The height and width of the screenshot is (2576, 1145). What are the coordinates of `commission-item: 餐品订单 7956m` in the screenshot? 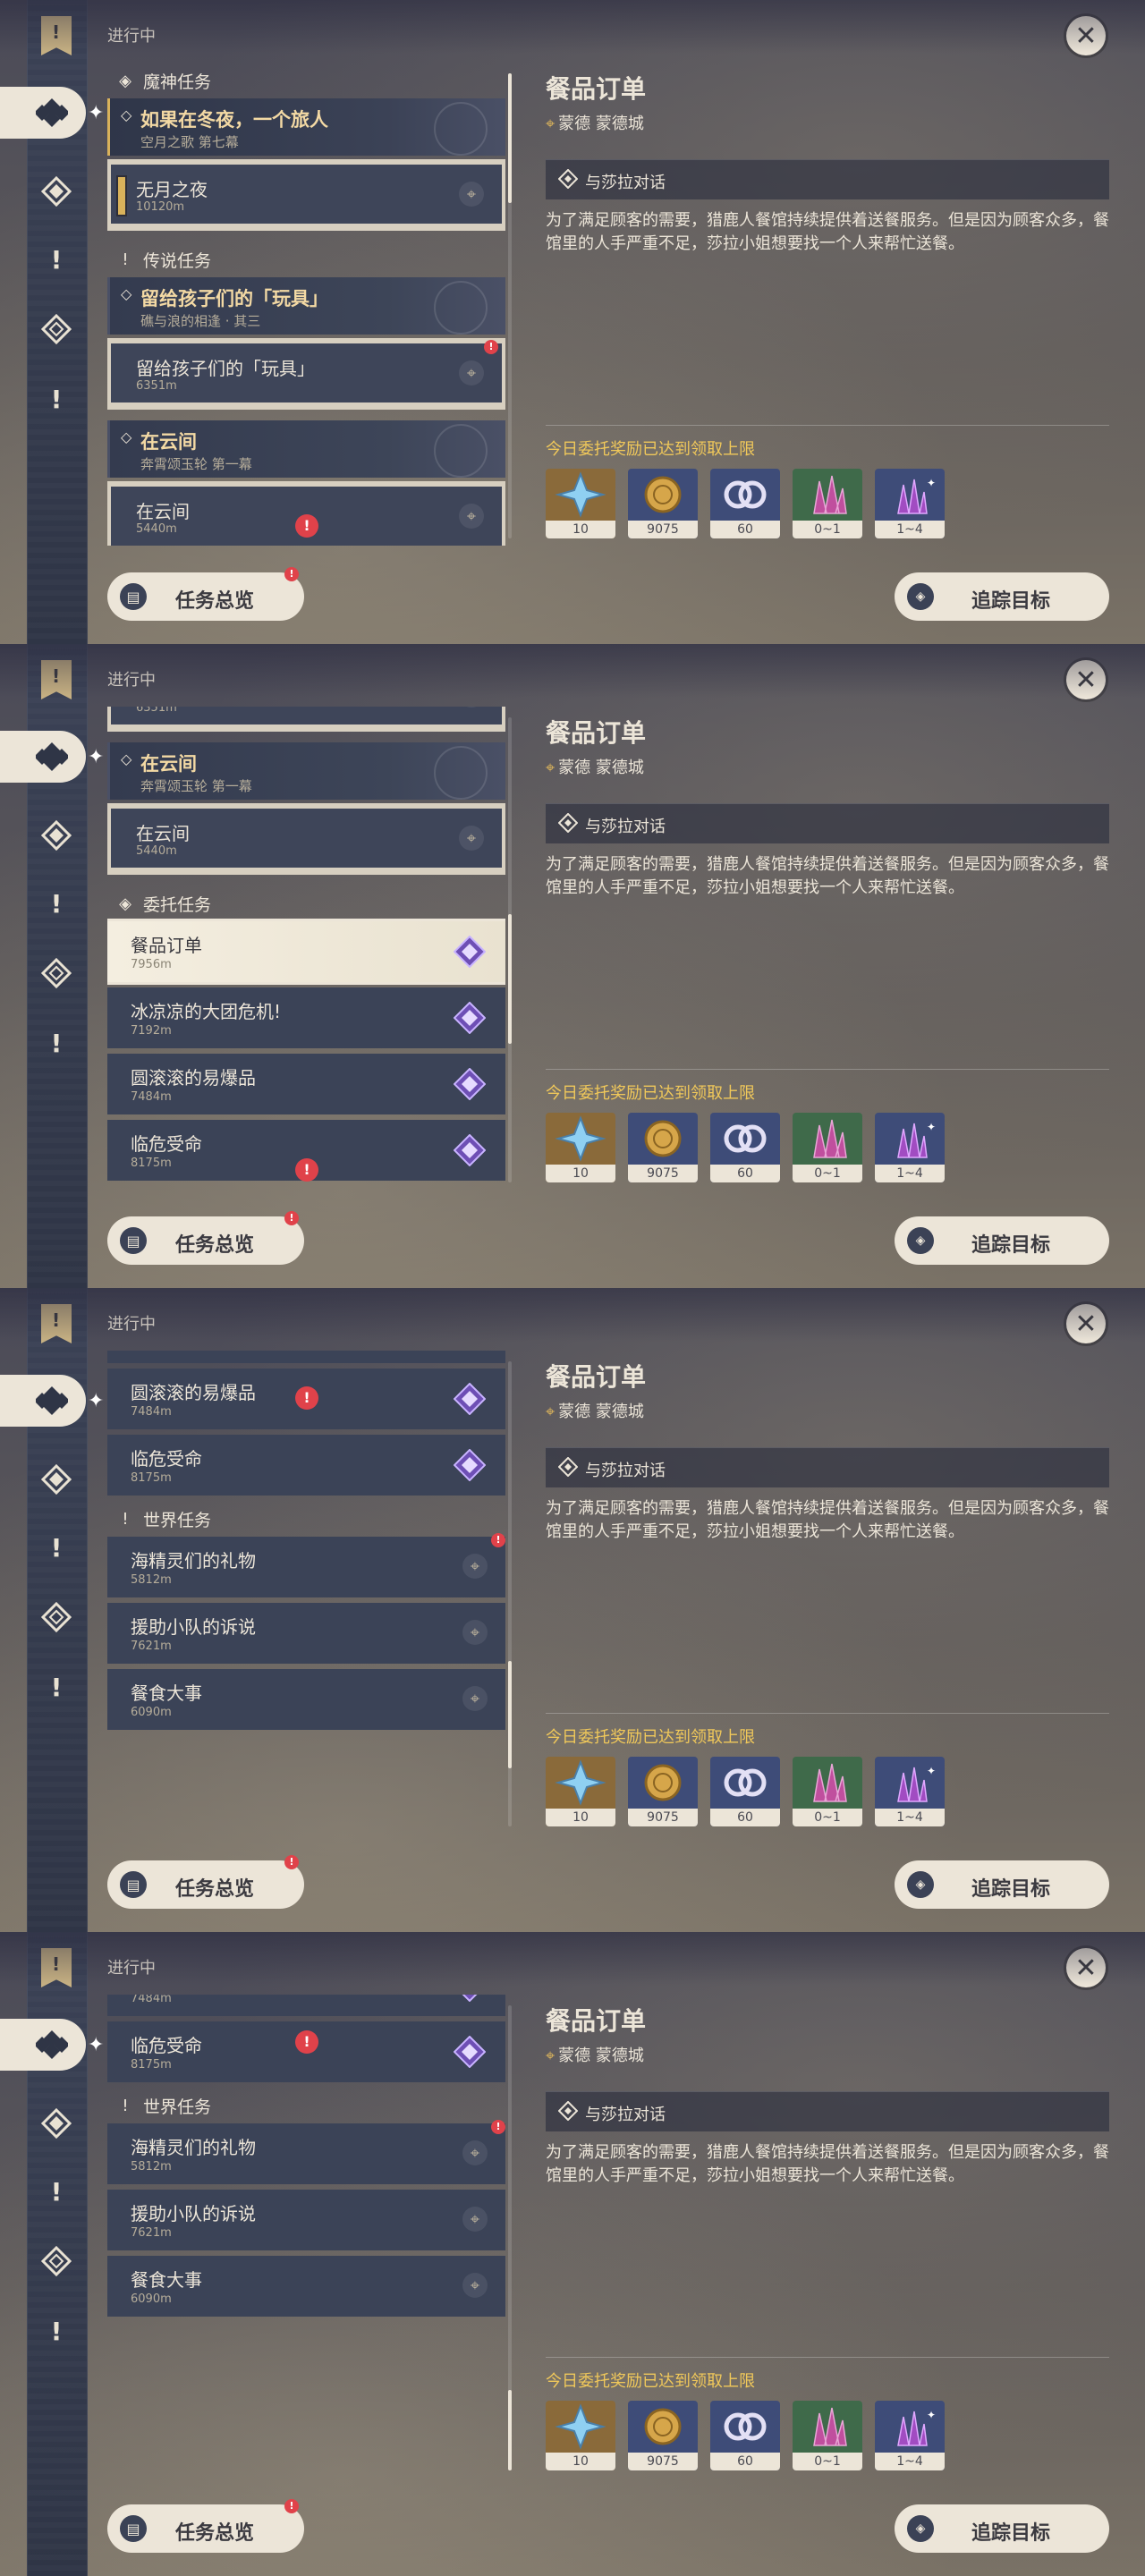 It's located at (306, 951).